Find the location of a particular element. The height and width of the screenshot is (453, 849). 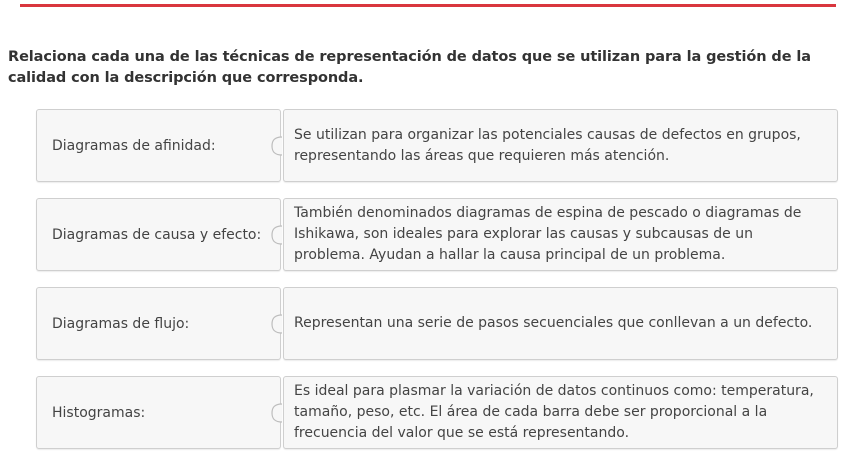

term-label: Histogramas: is located at coordinates (99, 412).